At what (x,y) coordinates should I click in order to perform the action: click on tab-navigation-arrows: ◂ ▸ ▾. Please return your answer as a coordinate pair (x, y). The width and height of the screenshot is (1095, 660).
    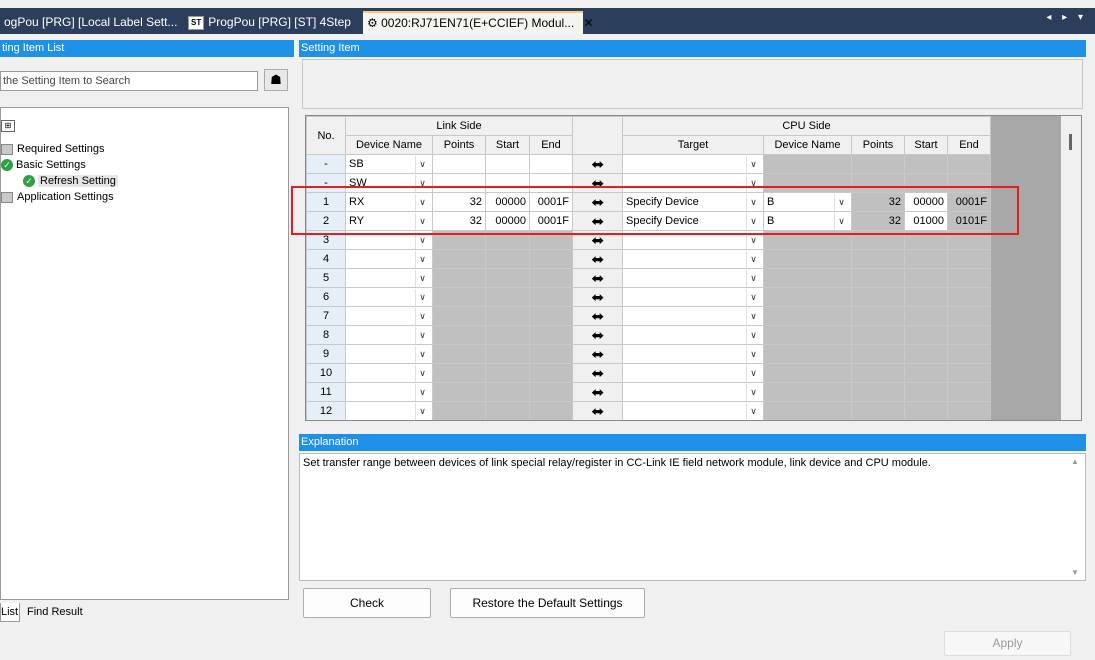
    Looking at the image, I should click on (1066, 17).